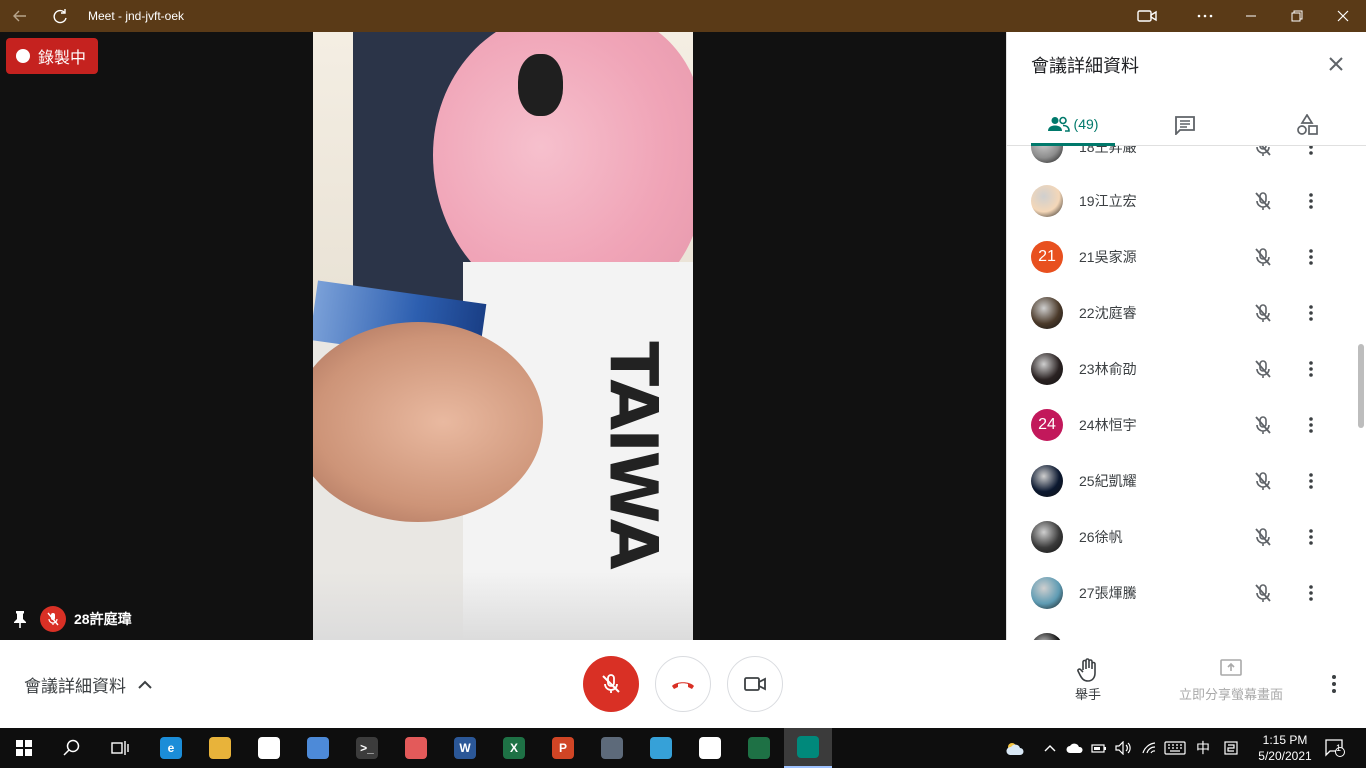 The image size is (1366, 768). I want to click on taskbar-app-file-explorer, so click(220, 748).